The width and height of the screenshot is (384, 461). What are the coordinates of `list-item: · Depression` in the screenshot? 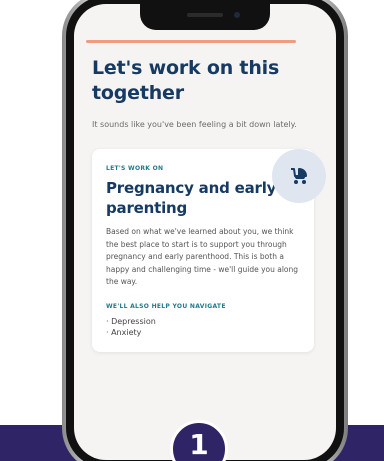 It's located at (131, 321).